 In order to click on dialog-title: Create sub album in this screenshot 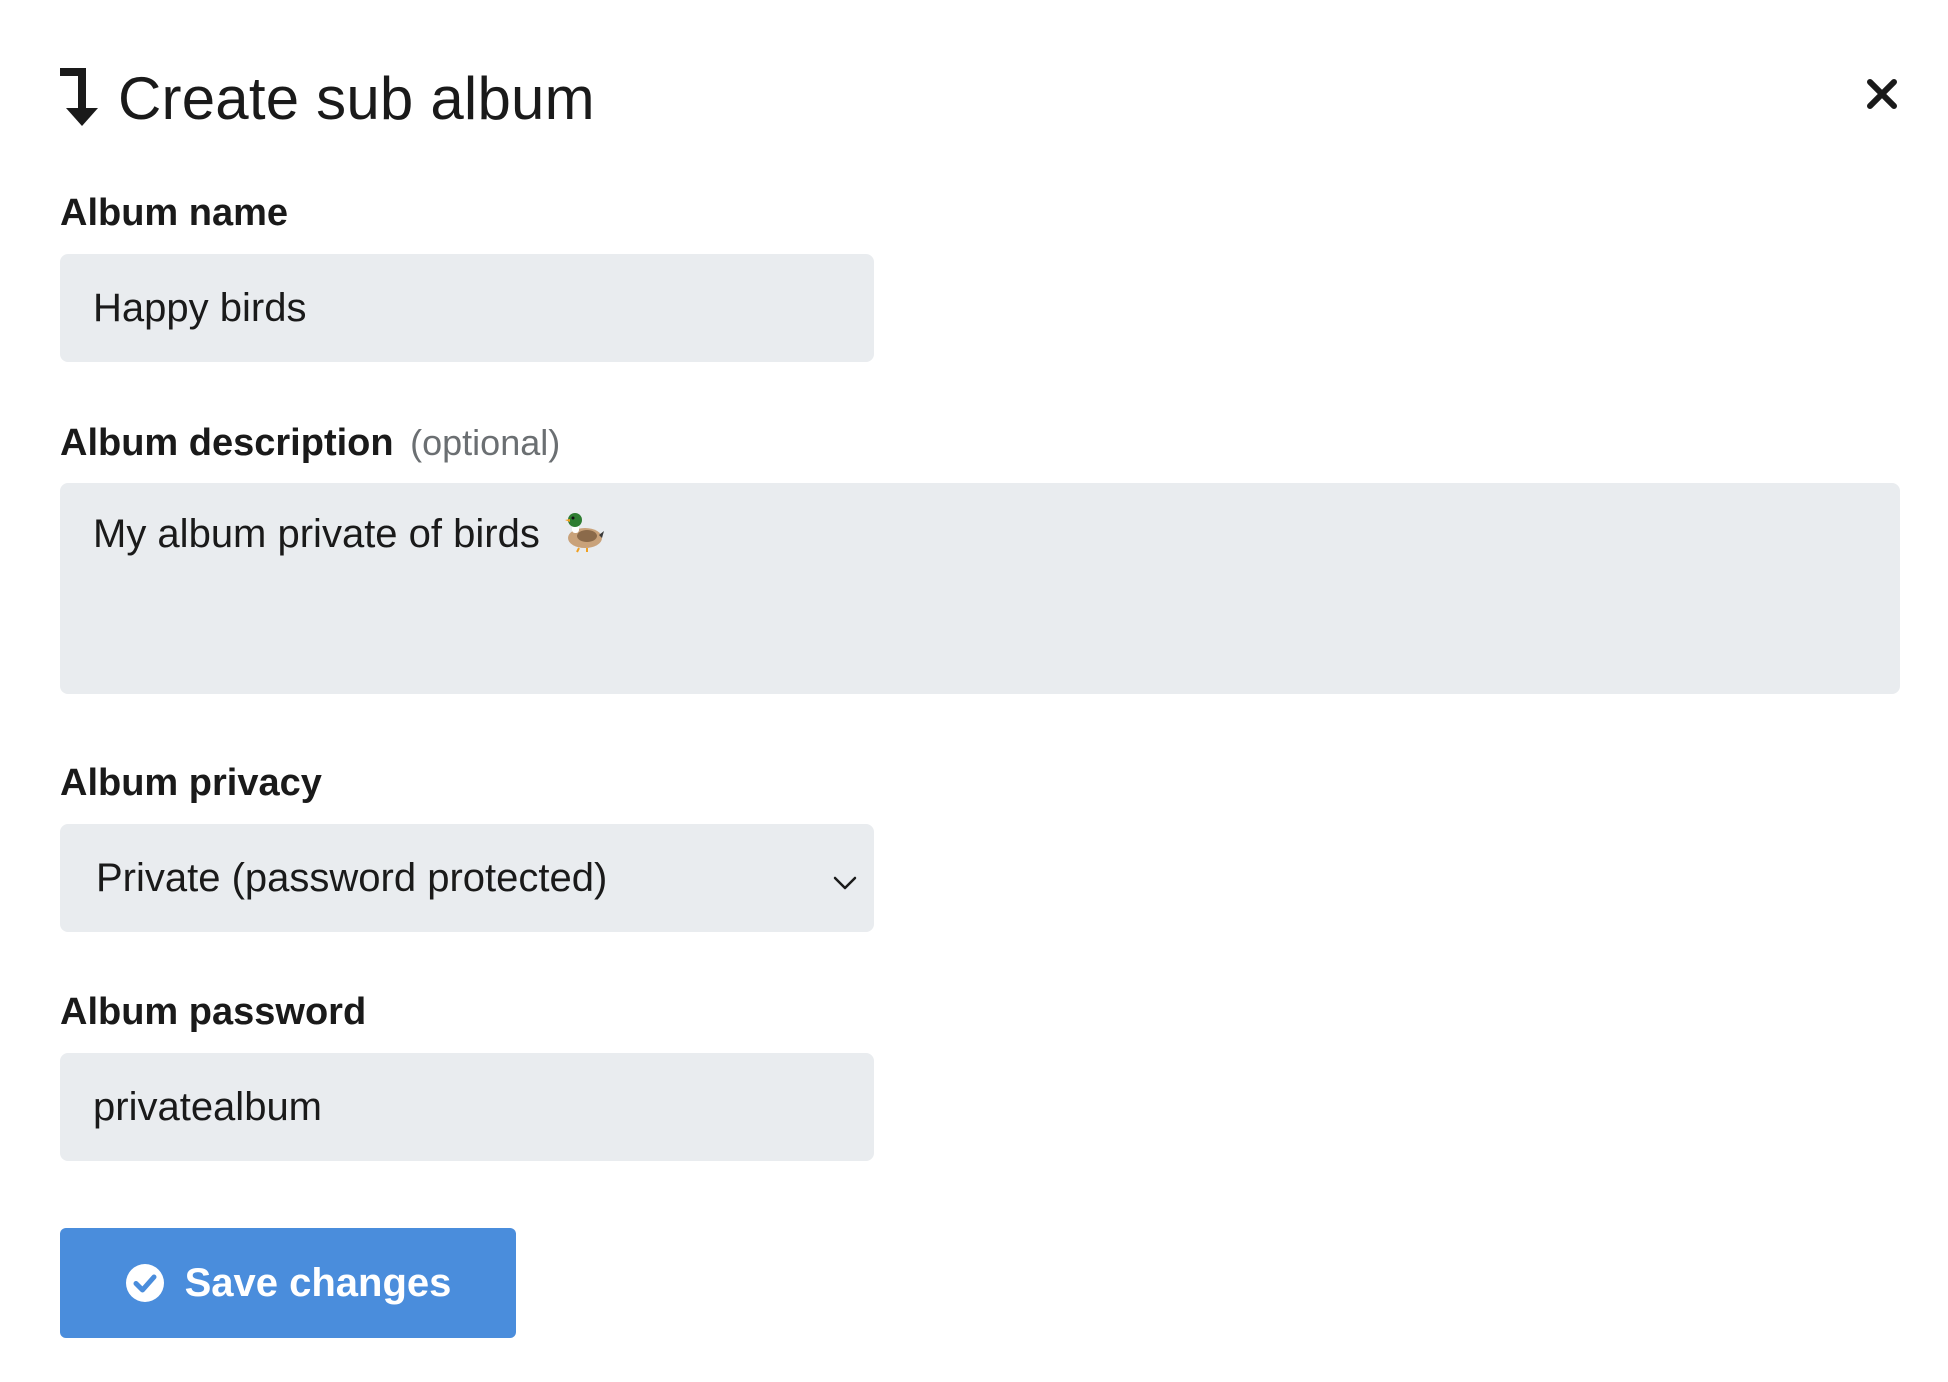, I will do `click(356, 98)`.